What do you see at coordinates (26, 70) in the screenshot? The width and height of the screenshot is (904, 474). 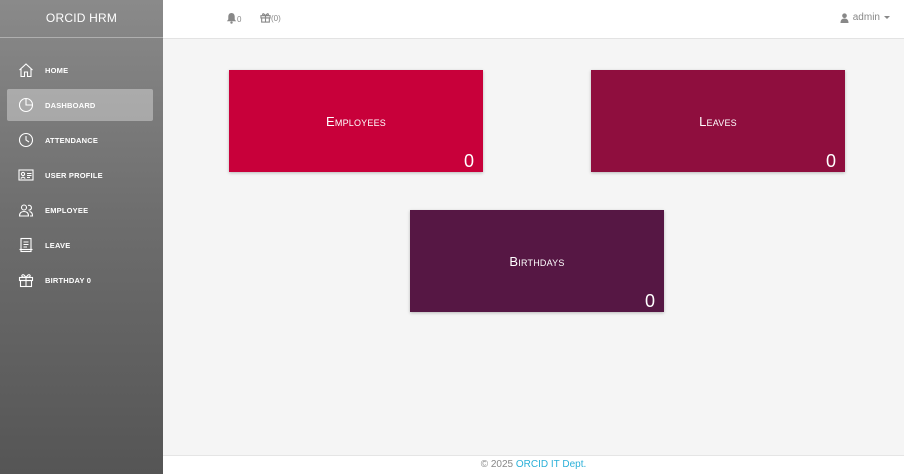 I see `home-icon` at bounding box center [26, 70].